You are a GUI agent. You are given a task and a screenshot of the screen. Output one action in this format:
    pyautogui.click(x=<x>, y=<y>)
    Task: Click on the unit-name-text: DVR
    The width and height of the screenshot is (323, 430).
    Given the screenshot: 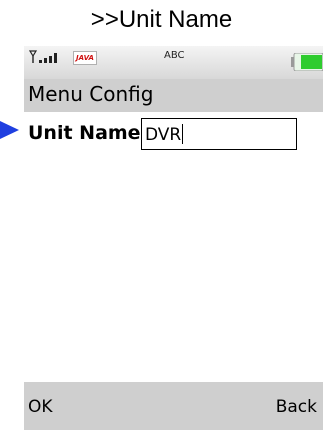 What is the action you would take?
    pyautogui.click(x=163, y=135)
    